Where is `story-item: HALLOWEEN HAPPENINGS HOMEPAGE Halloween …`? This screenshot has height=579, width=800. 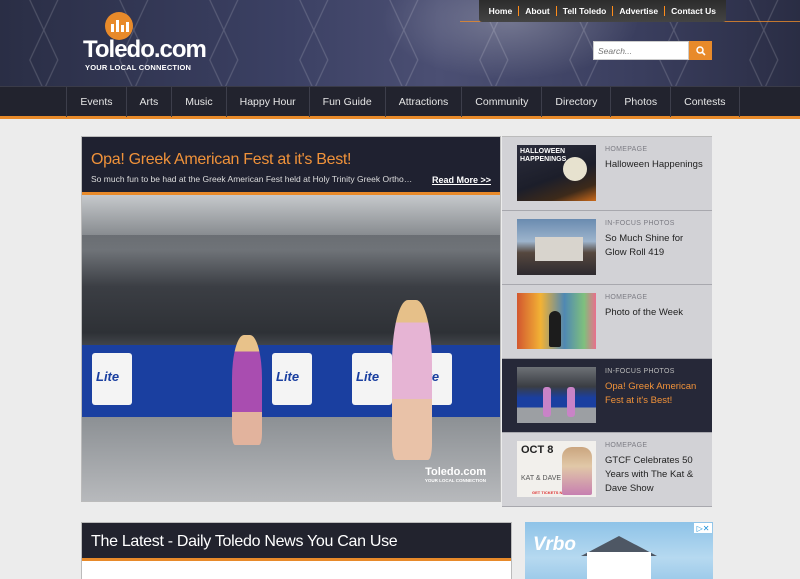
story-item: HALLOWEEN HAPPENINGS HOMEPAGE Halloween … is located at coordinates (607, 174).